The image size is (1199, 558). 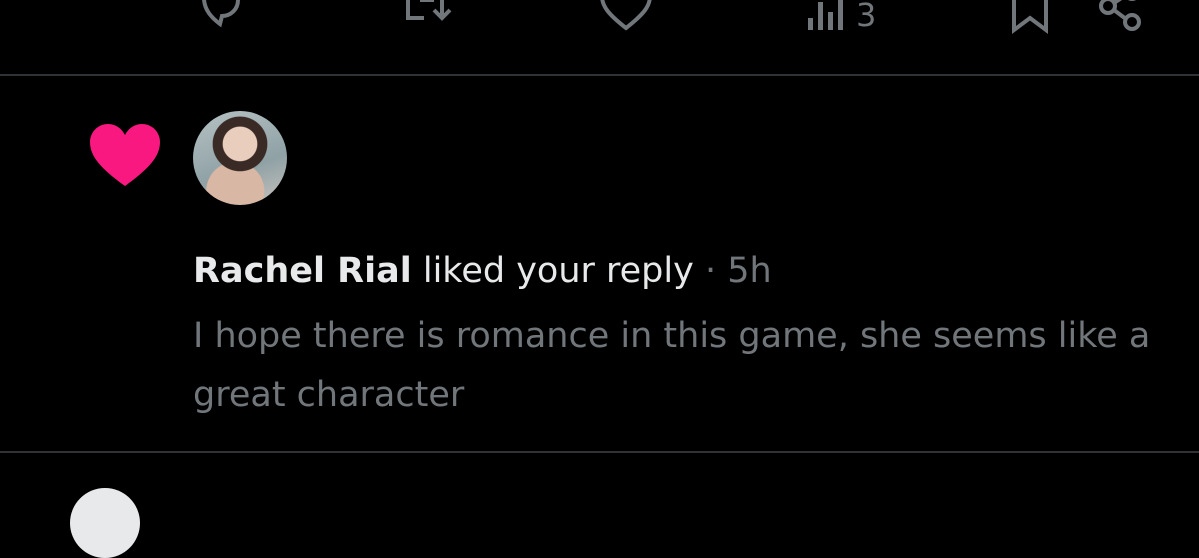 I want to click on reply-icon, so click(x=221, y=14).